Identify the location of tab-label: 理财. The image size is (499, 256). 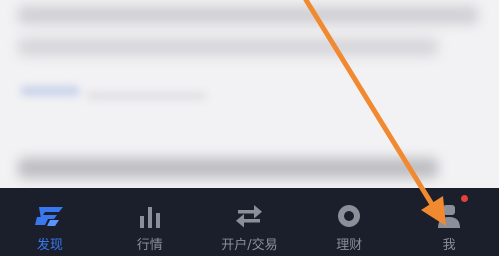
(349, 245).